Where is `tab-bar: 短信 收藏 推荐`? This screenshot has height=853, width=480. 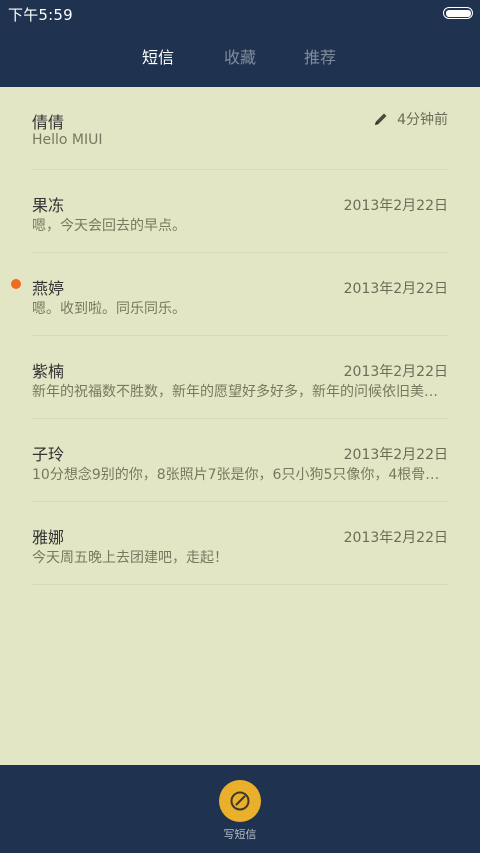 tab-bar: 短信 收藏 推荐 is located at coordinates (240, 58).